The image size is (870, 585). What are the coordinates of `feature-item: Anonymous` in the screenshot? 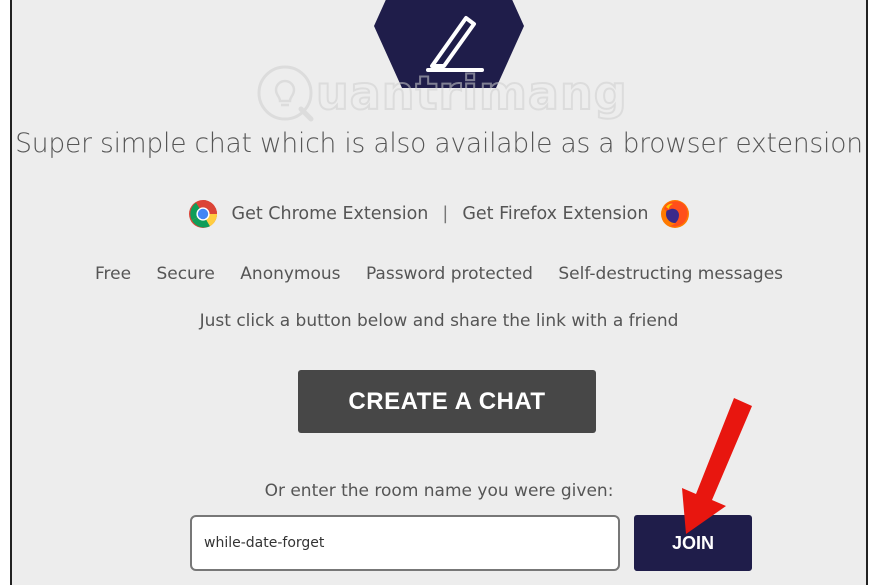 It's located at (290, 274).